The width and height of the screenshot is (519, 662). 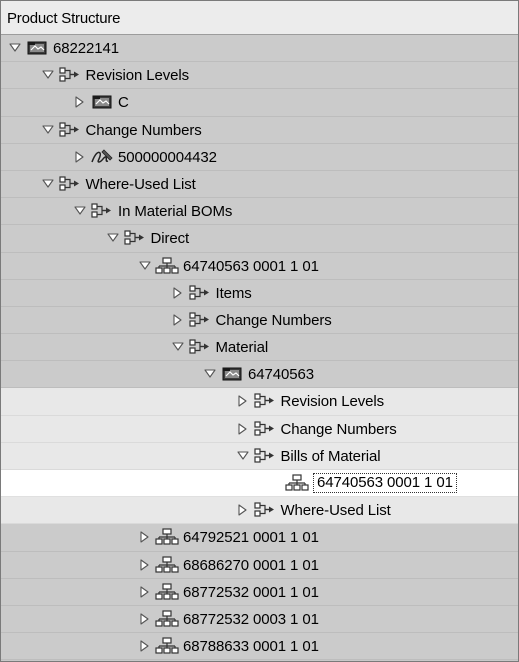 I want to click on tree-node: 64740563, so click(x=259, y=375).